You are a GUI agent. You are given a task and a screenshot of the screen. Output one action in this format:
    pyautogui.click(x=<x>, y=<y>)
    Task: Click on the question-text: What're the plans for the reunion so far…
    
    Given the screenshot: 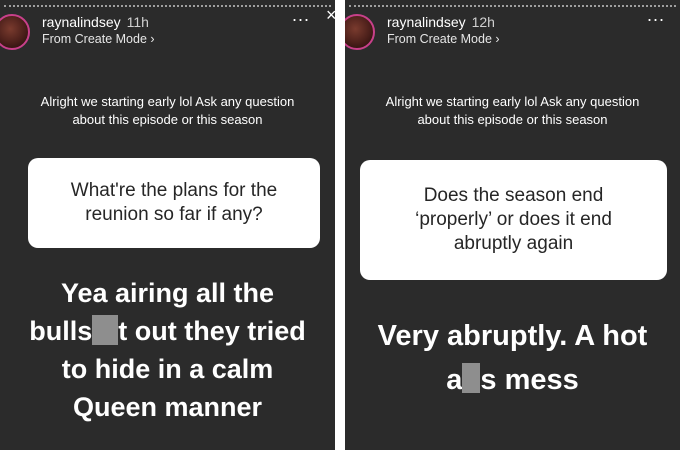 What is the action you would take?
    pyautogui.click(x=174, y=202)
    